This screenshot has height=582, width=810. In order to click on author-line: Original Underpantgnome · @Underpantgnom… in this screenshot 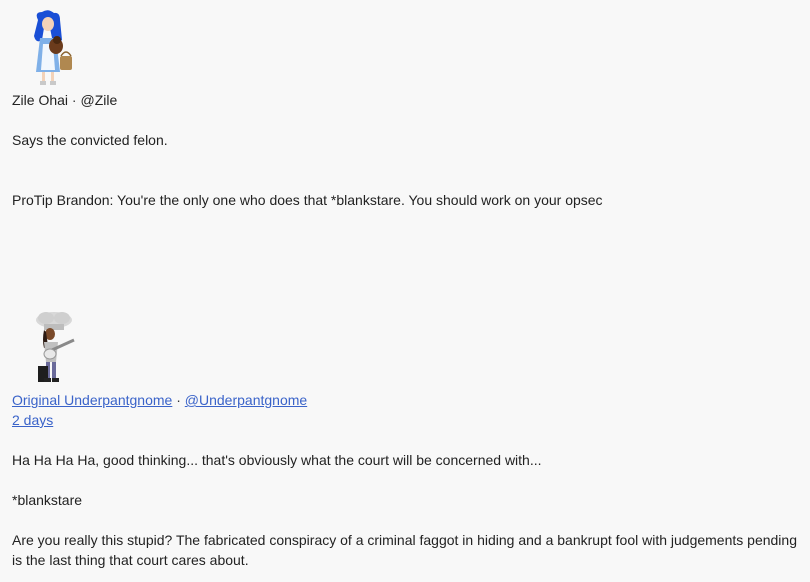, I will do `click(159, 400)`.